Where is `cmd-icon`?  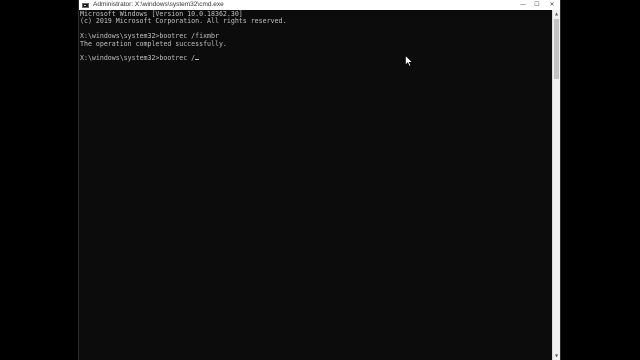 cmd-icon is located at coordinates (85, 5).